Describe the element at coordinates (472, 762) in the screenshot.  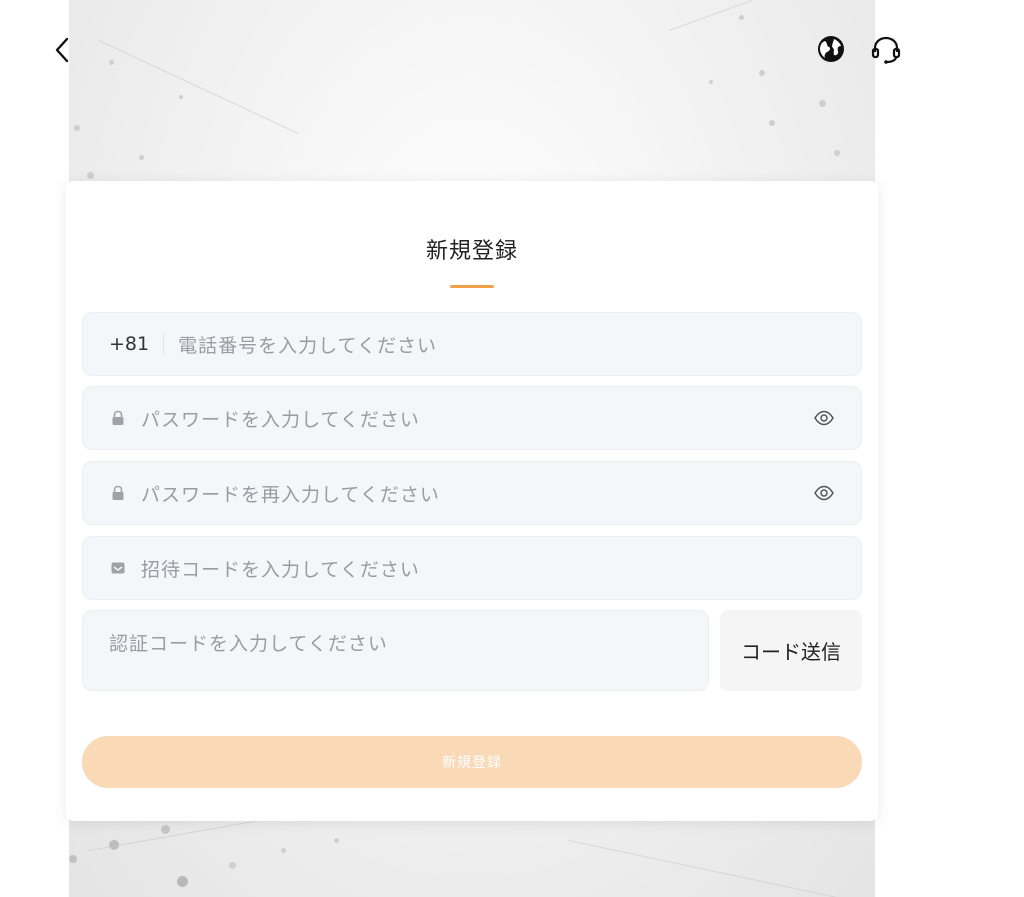
I see `register-button: 新規登録` at that location.